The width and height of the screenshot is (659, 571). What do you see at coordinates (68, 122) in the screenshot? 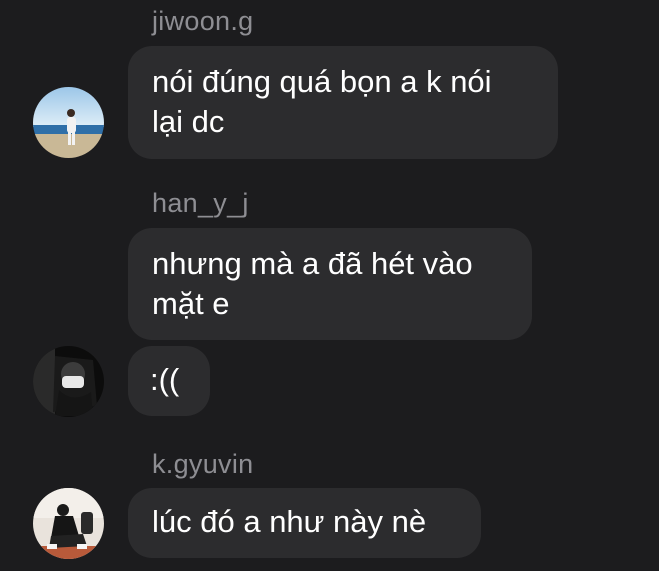
I see `avatar-beach-icon` at bounding box center [68, 122].